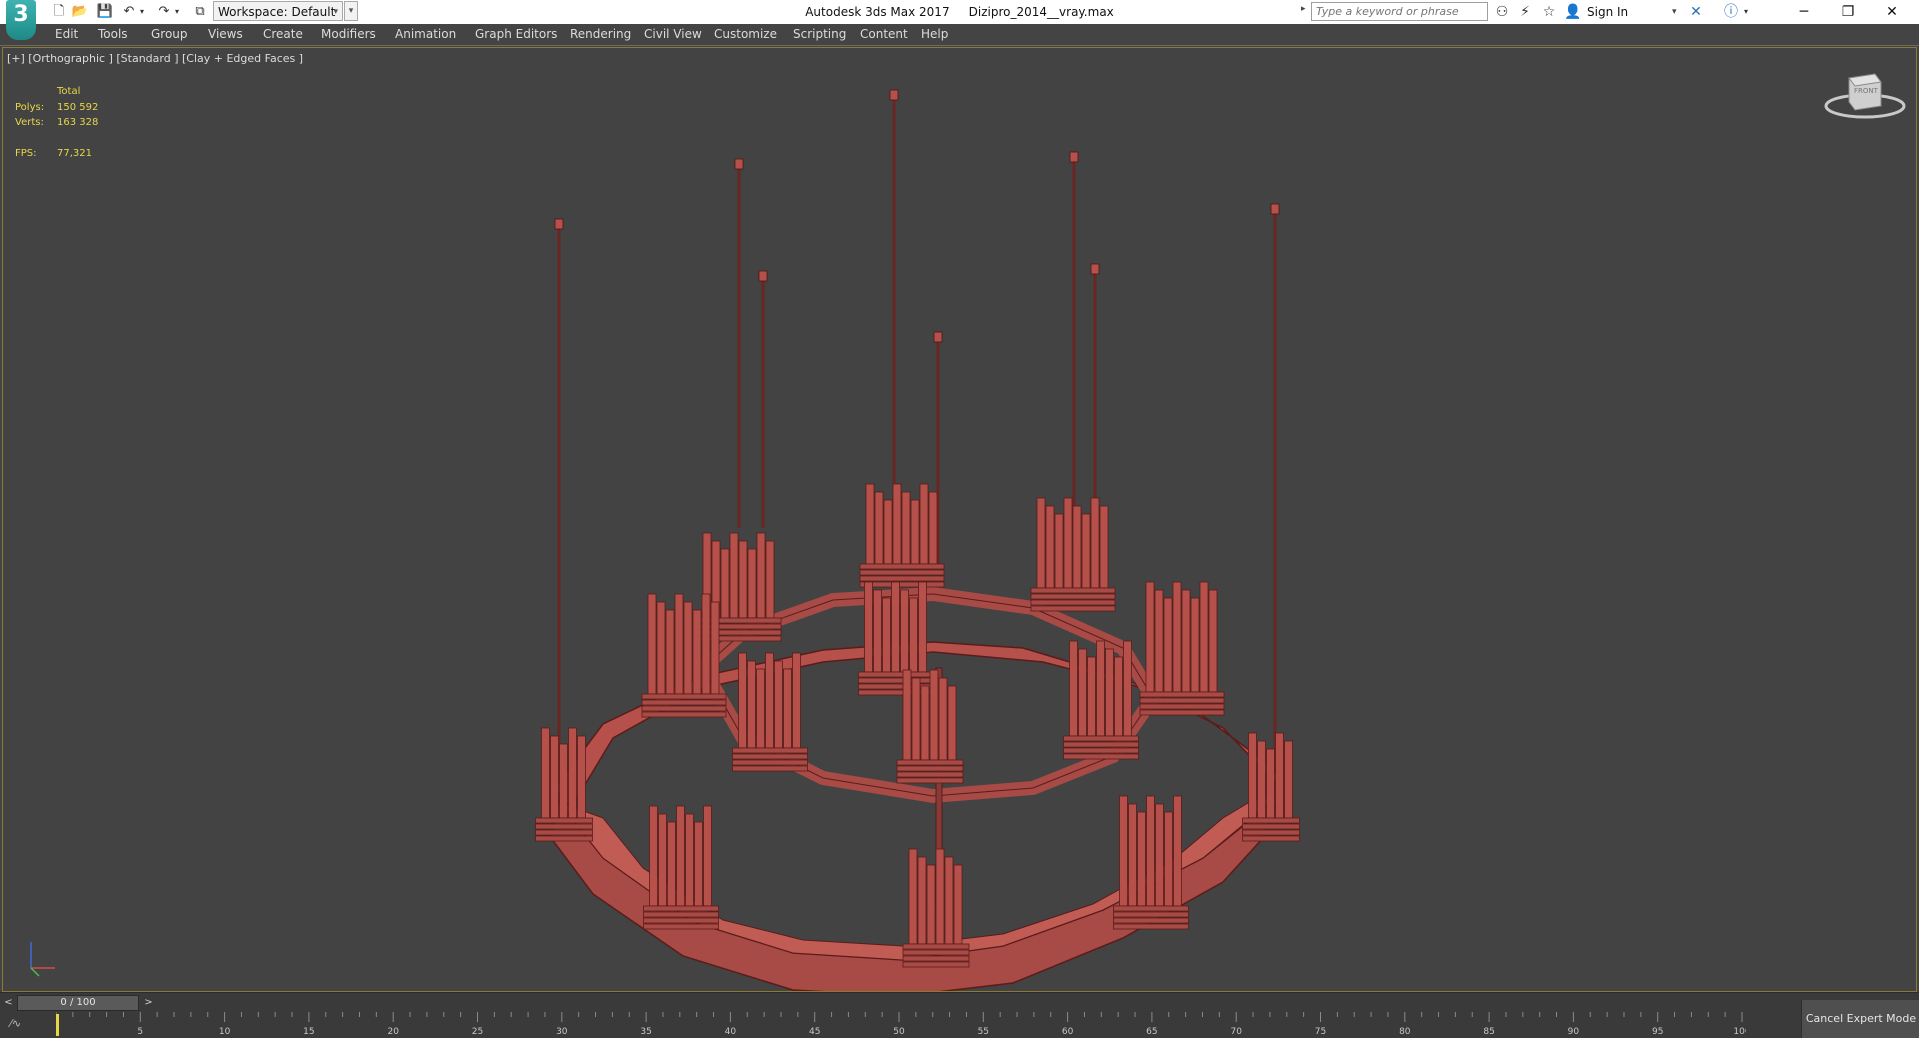 Image resolution: width=1919 pixels, height=1038 pixels. What do you see at coordinates (148, 1003) in the screenshot?
I see `next-frame-button: >` at bounding box center [148, 1003].